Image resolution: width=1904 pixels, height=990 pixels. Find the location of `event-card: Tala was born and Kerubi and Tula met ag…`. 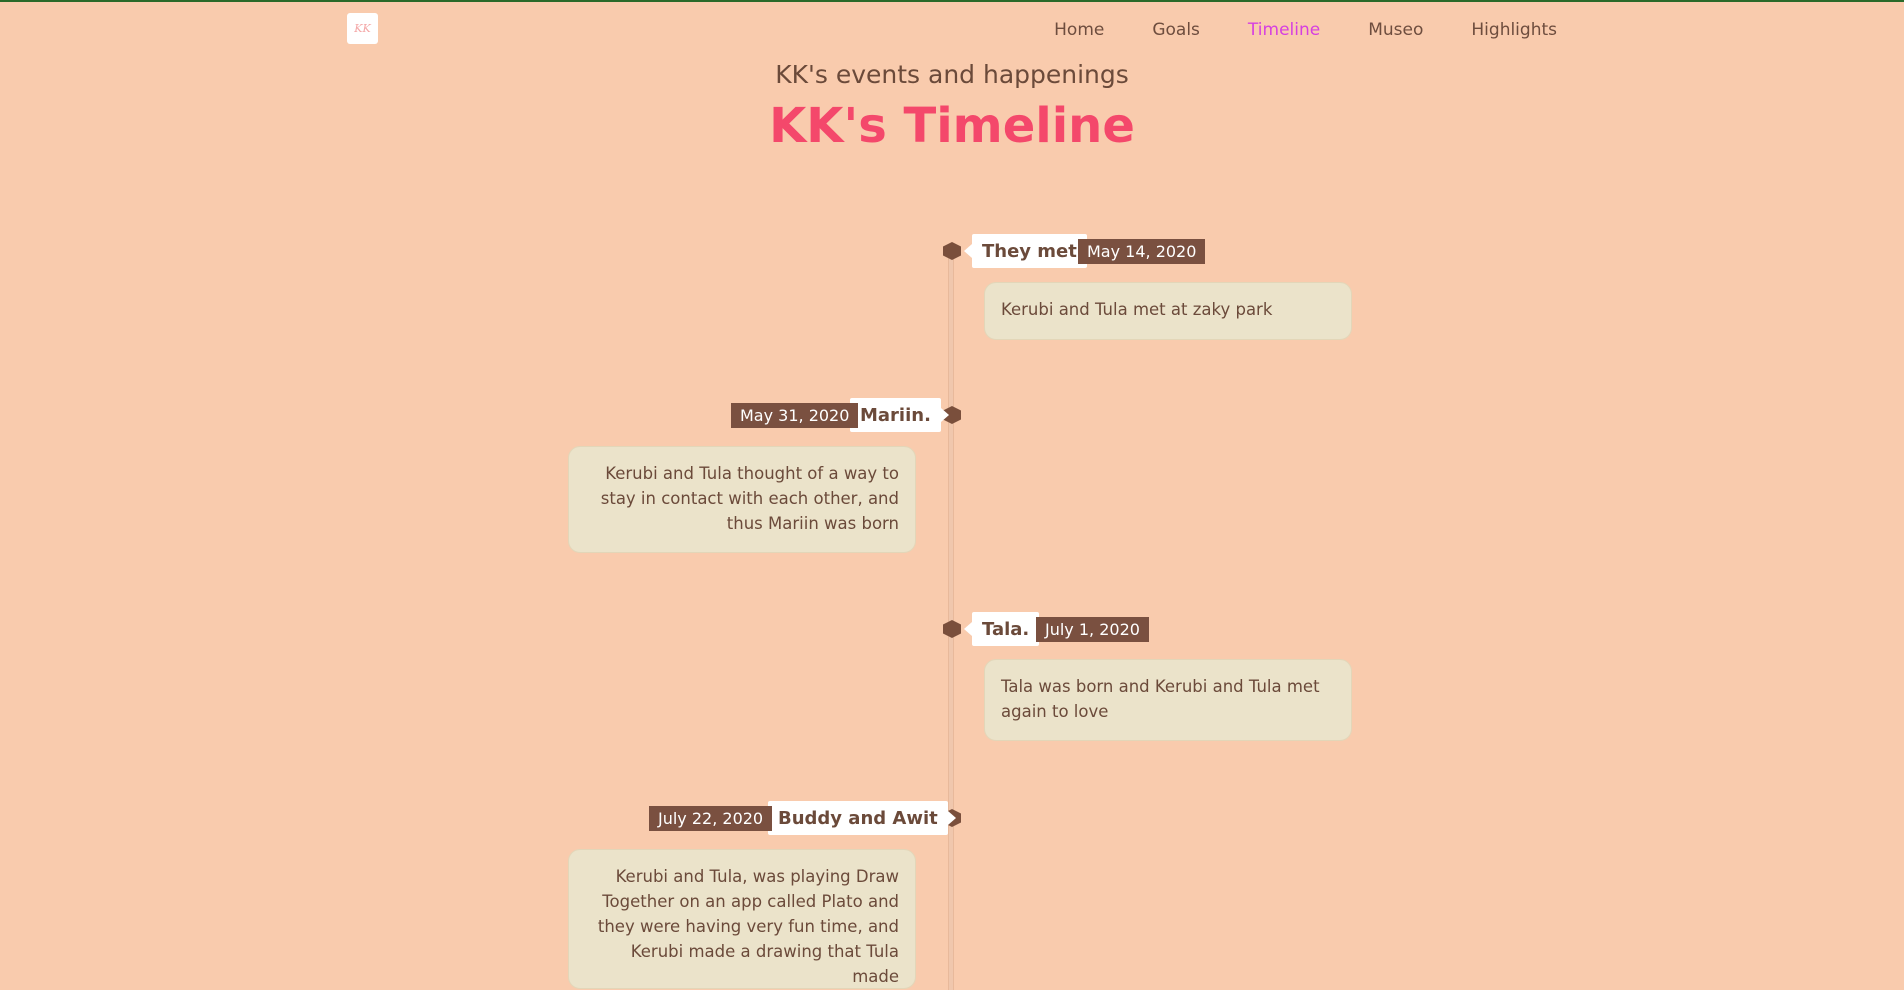

event-card: Tala was born and Kerubi and Tula met ag… is located at coordinates (1168, 700).